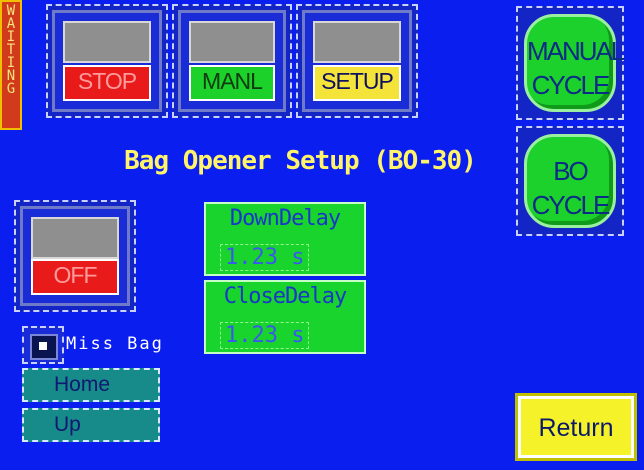 The height and width of the screenshot is (470, 644). I want to click on waiting-status-indicator: WAITING, so click(11, 65).